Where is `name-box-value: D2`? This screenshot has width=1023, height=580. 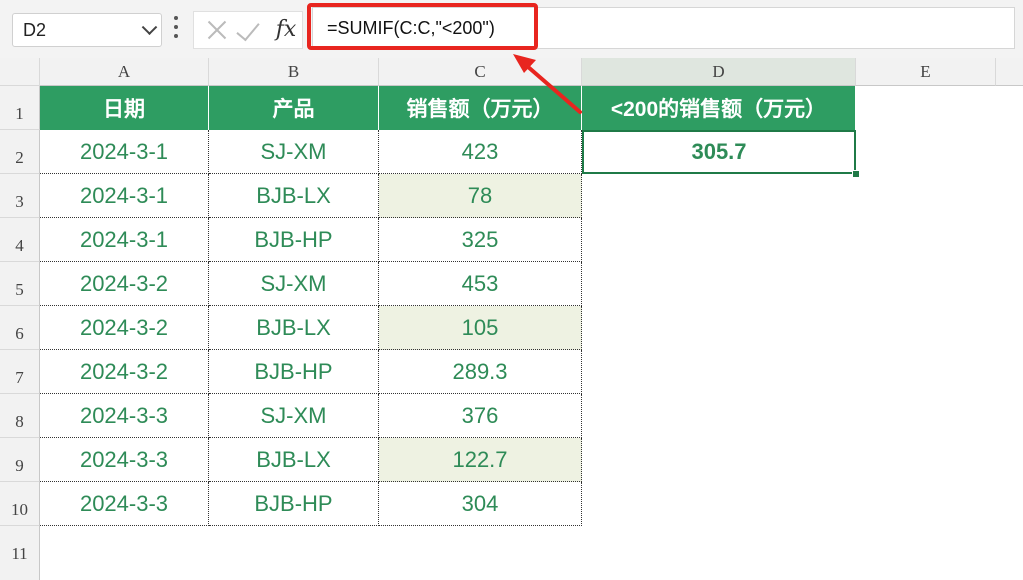
name-box-value: D2 is located at coordinates (35, 30).